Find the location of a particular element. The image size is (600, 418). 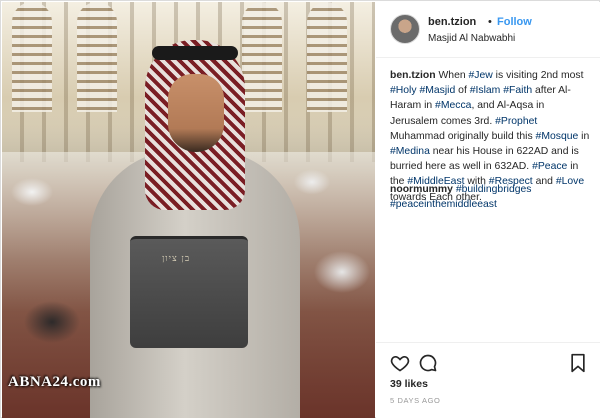

caption-hashtag: #Mosque is located at coordinates (557, 136).